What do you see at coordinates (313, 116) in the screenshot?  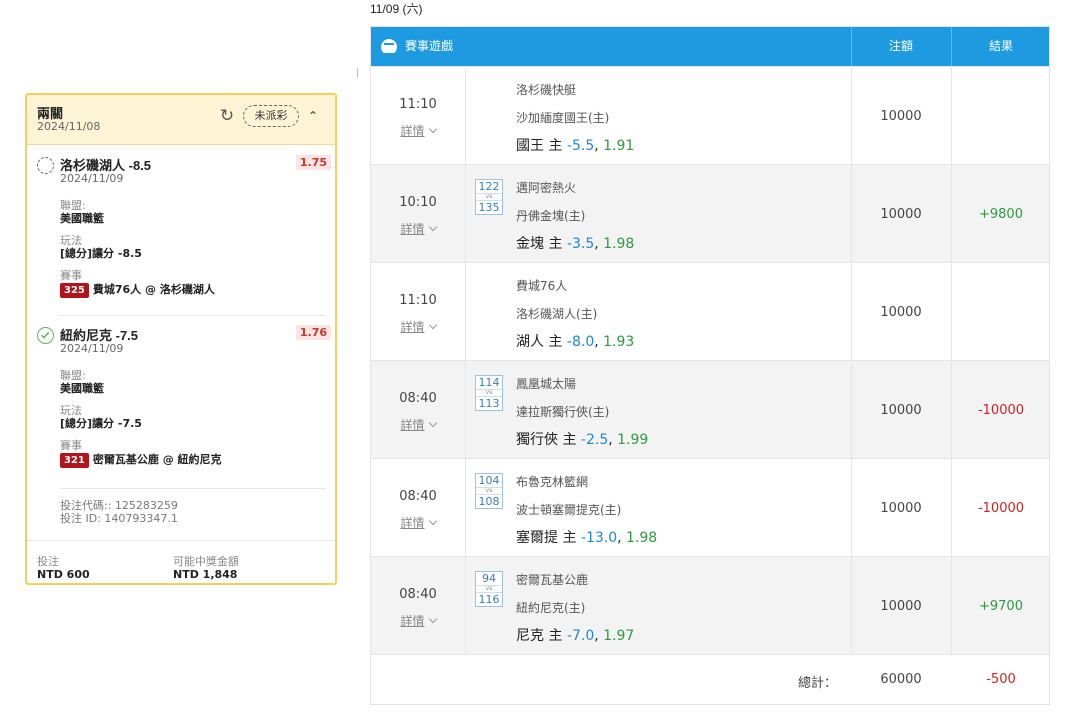 I see `chevron-up-icon: ⌃` at bounding box center [313, 116].